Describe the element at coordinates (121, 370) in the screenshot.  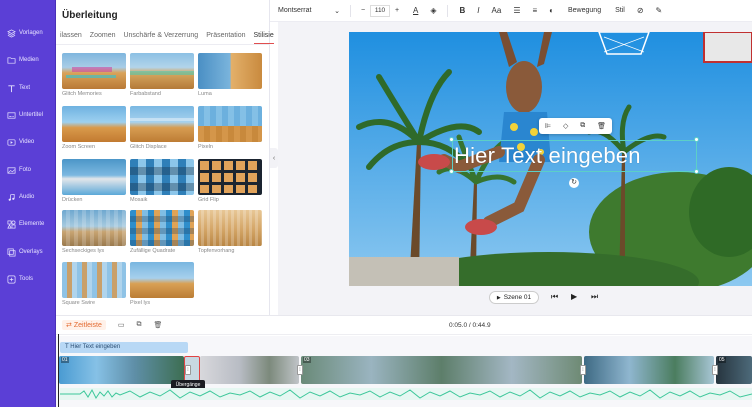
I see `video-clip: 01` at that location.